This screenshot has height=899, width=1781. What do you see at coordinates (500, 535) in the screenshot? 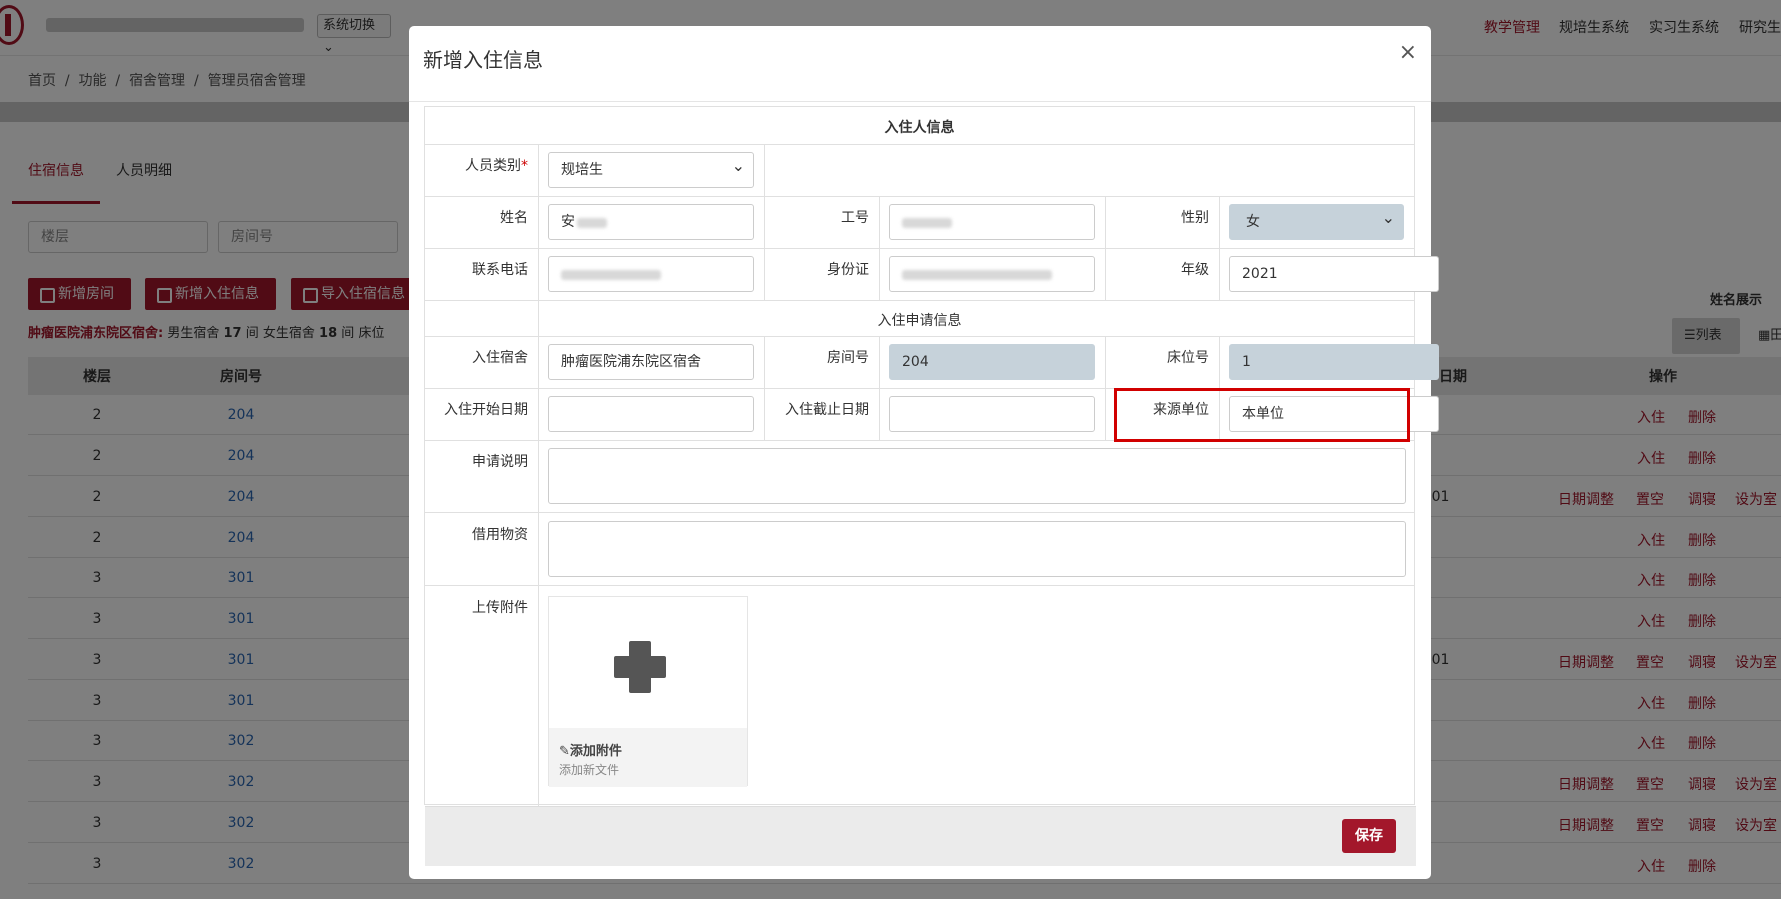
I see `items-label: 借用物资` at bounding box center [500, 535].